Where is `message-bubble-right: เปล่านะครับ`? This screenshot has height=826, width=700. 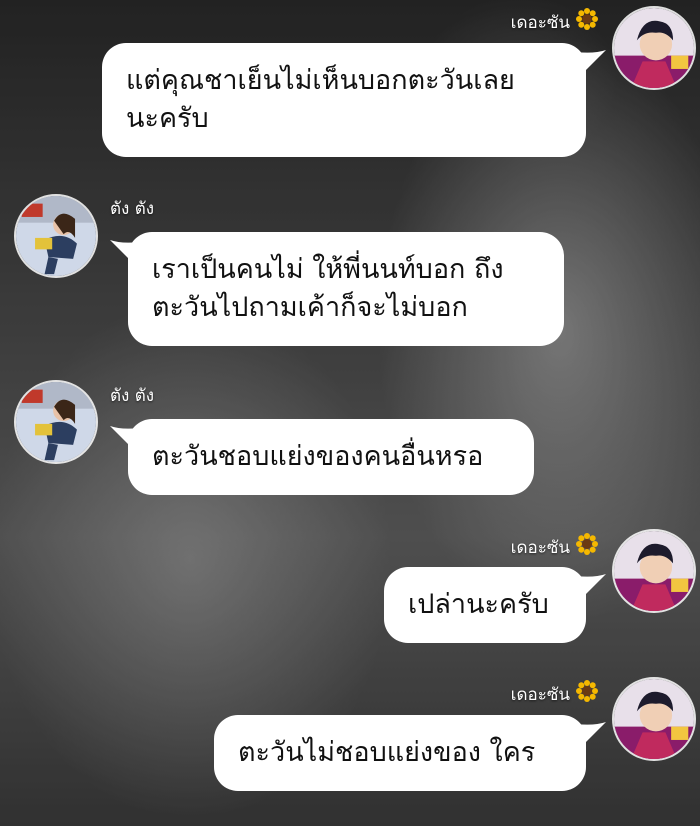 message-bubble-right: เปล่านะครับ is located at coordinates (485, 605).